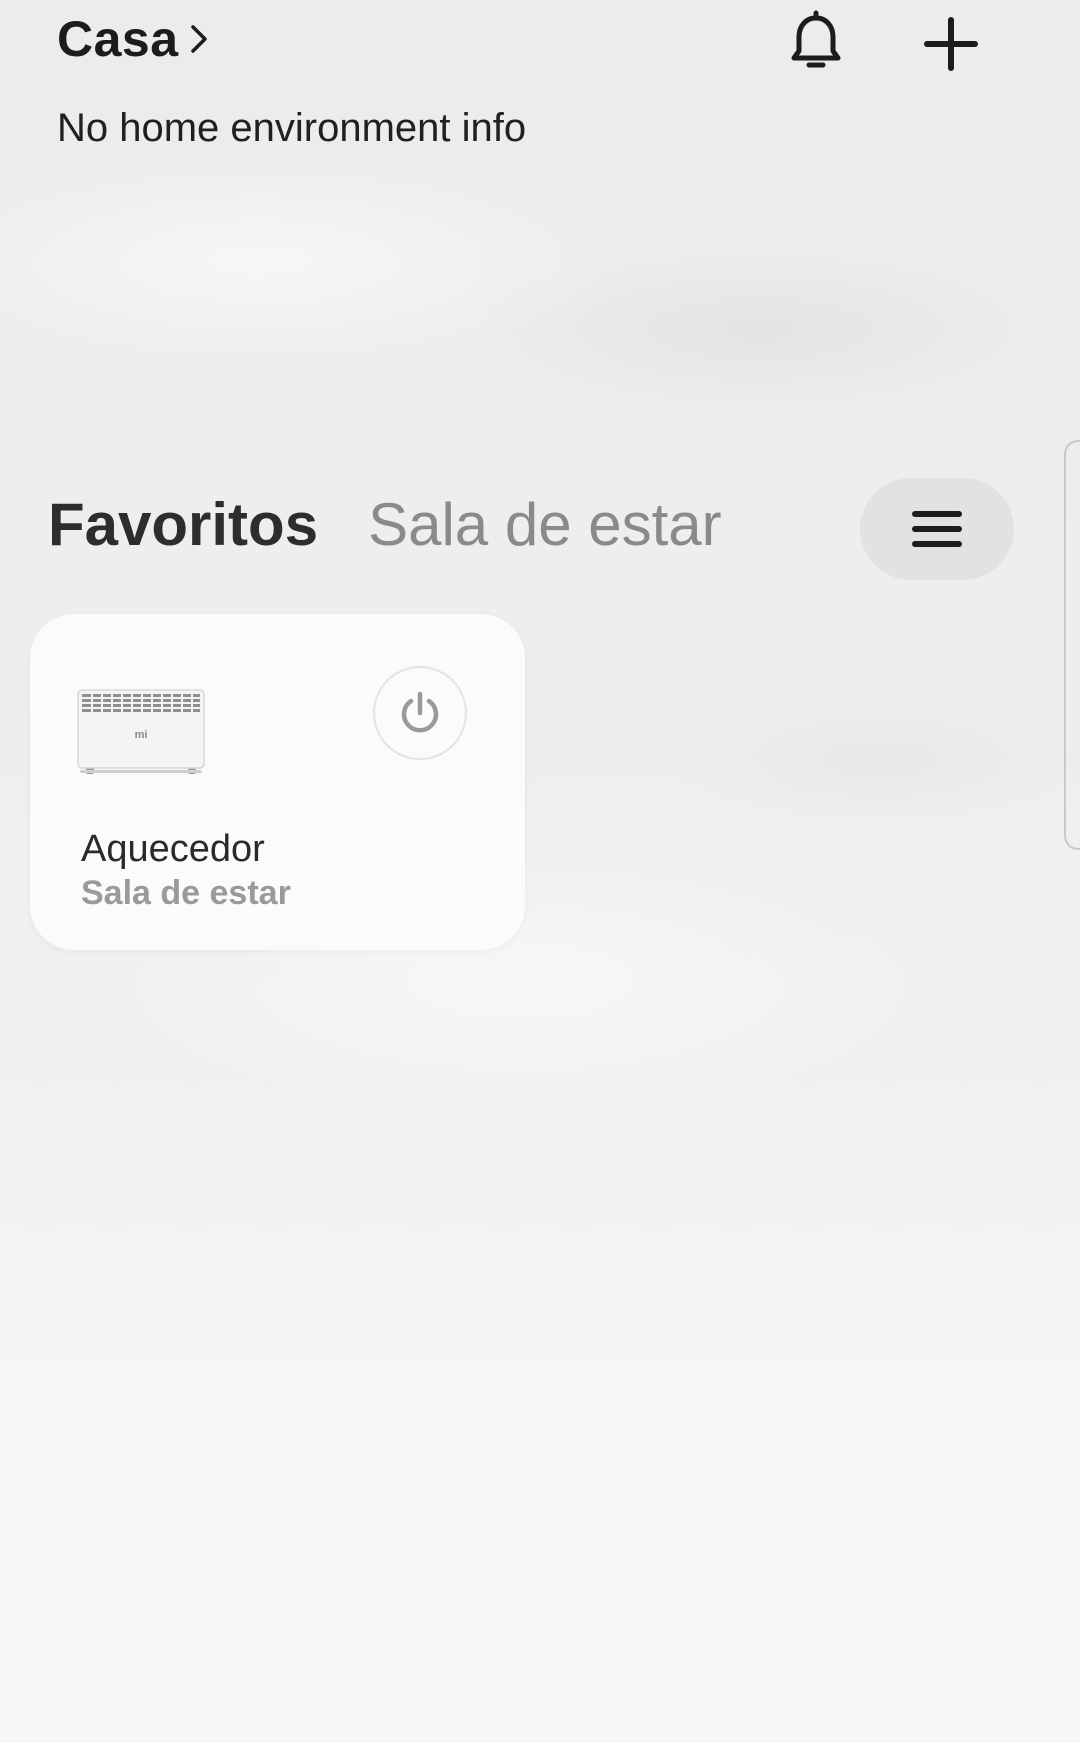 Image resolution: width=1080 pixels, height=1743 pixels. I want to click on device-card: mi Aquecedor Sala de estar, so click(277, 782).